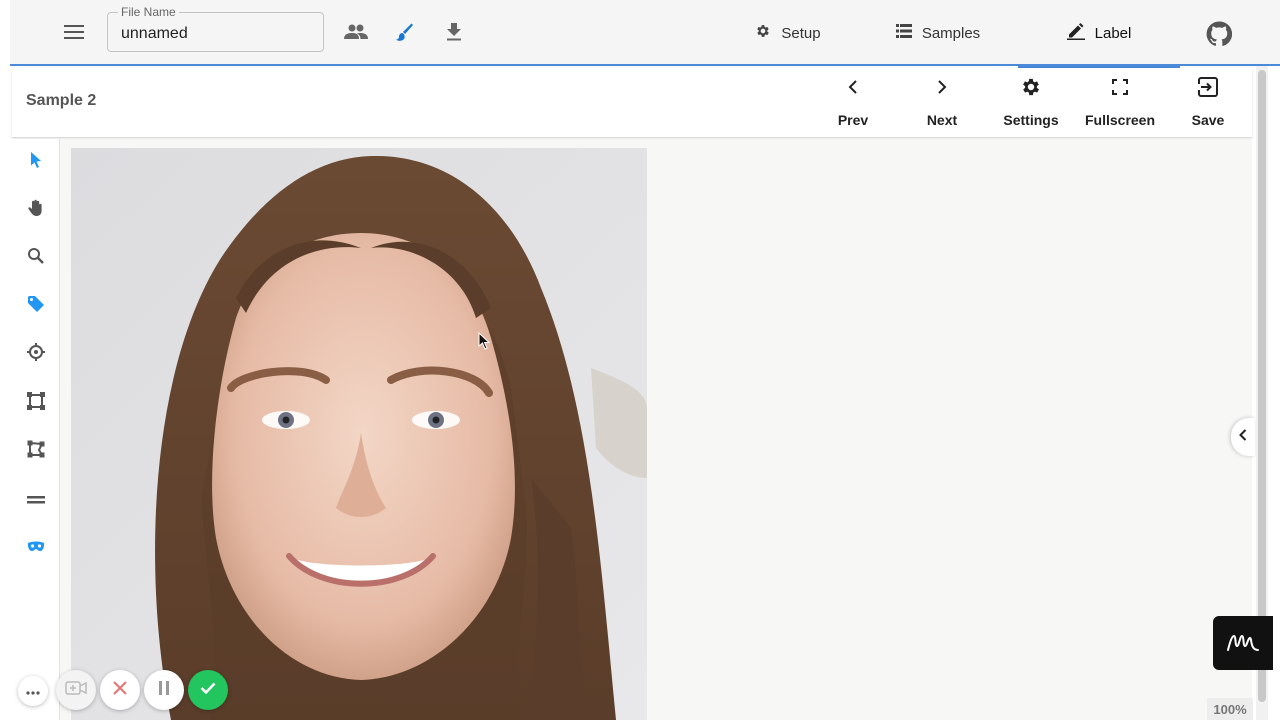 This screenshot has height=720, width=1280. Describe the element at coordinates (640, 34) in the screenshot. I see `top-app-bar: File Name Setup Samples` at that location.